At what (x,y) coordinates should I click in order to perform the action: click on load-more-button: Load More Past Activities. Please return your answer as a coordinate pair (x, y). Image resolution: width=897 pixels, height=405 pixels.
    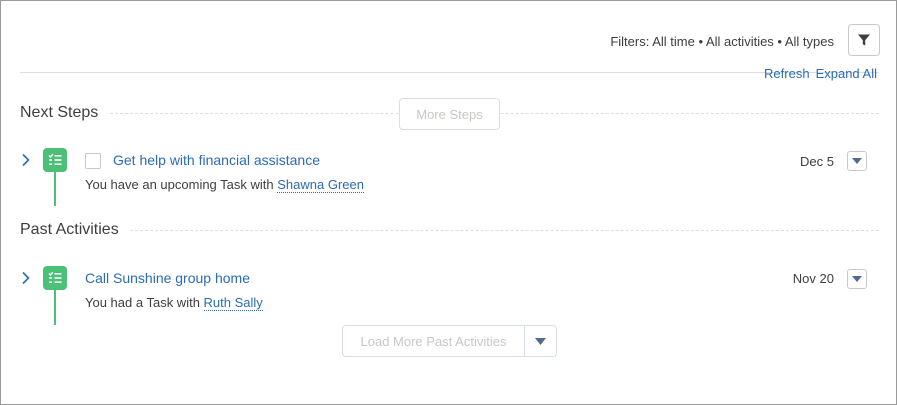
    Looking at the image, I should click on (434, 341).